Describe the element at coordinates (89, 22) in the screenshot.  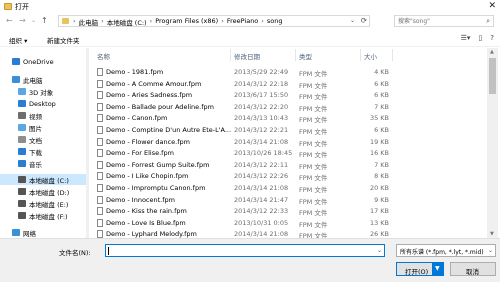
I see `breadcrumb-this-pc: 此电脑` at that location.